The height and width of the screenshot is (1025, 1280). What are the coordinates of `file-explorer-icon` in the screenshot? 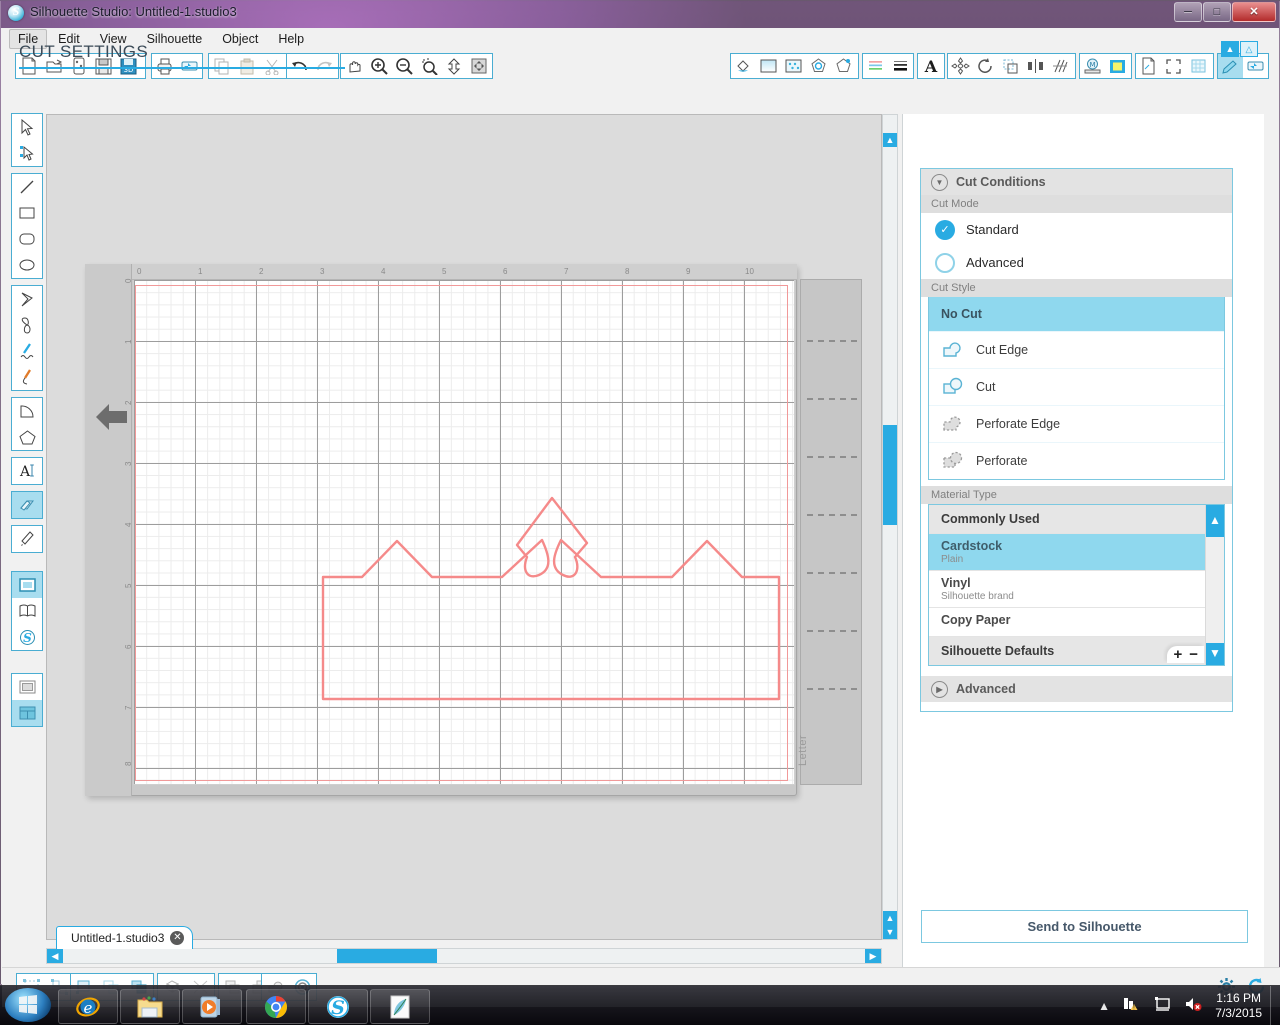 It's located at (150, 1006).